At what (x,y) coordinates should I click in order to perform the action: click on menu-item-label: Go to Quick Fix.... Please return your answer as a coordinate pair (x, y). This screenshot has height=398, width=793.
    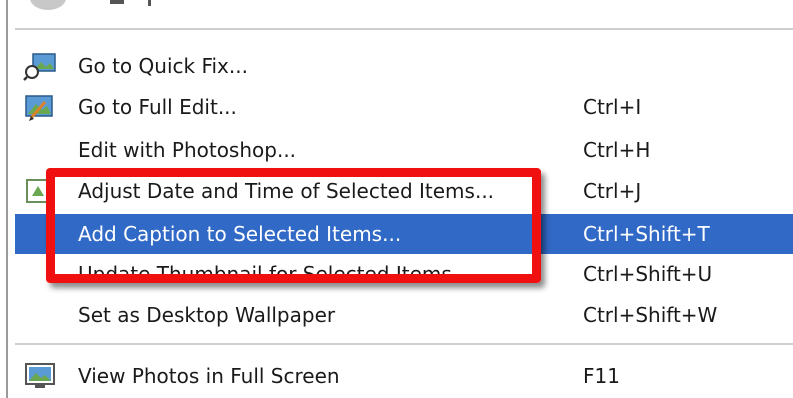
    Looking at the image, I should click on (163, 66).